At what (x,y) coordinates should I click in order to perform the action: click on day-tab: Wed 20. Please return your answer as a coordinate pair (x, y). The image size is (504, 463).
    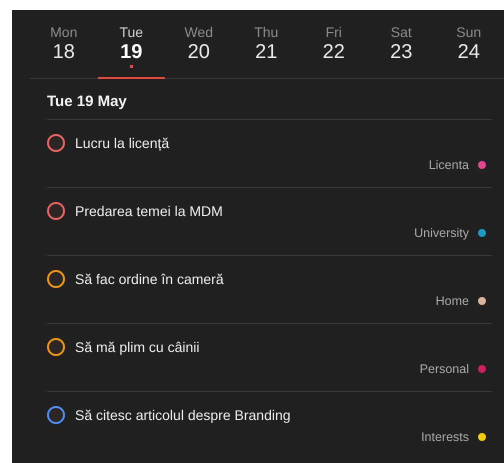
    Looking at the image, I should click on (198, 51).